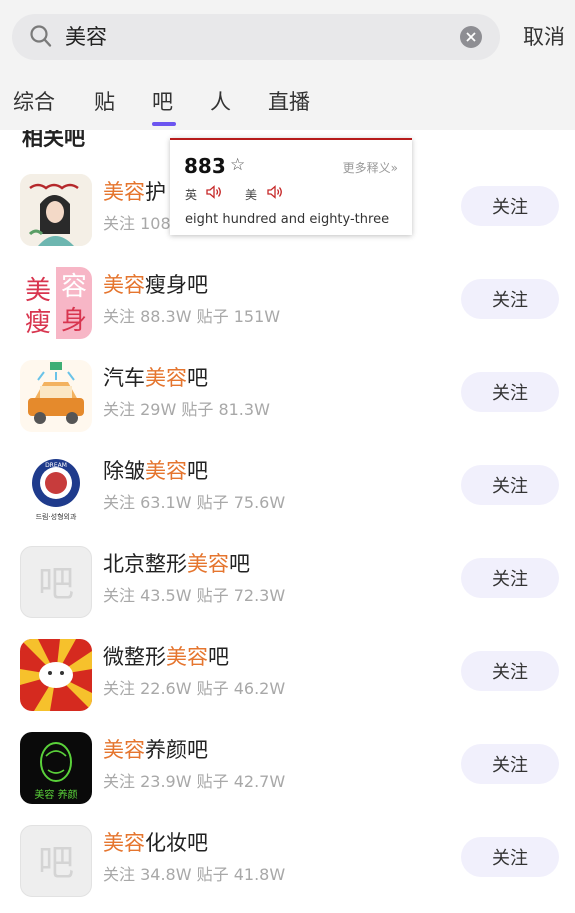  What do you see at coordinates (287, 591) in the screenshot?
I see `list-item: 吧 北京整形美容吧 关注 43.5W 贴子 72.3W 关注` at bounding box center [287, 591].